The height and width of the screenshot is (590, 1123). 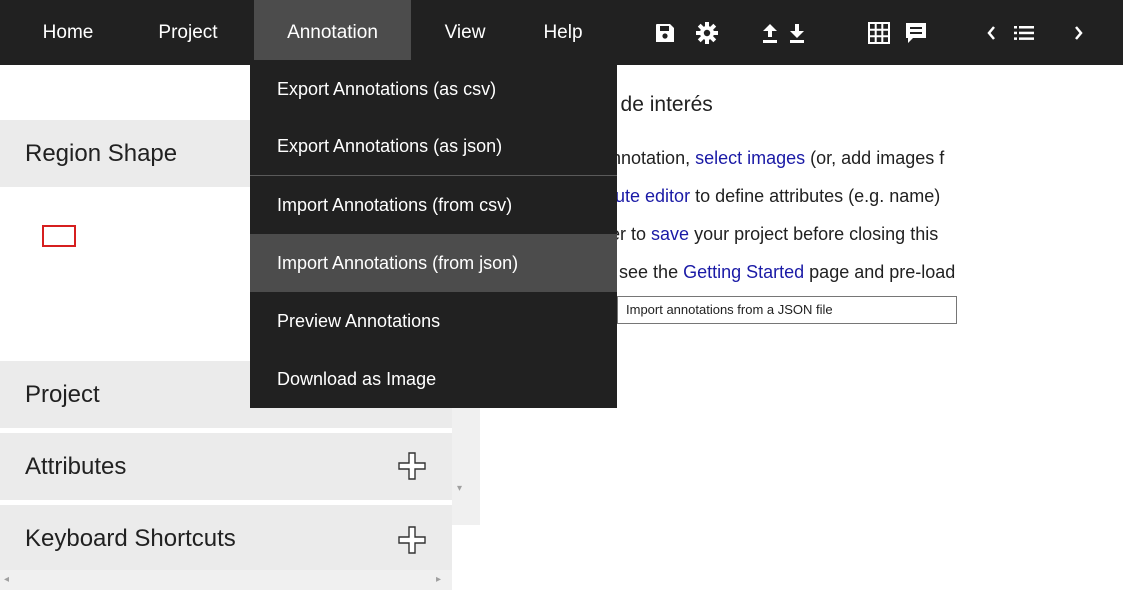 What do you see at coordinates (1079, 33) in the screenshot?
I see `next-icon` at bounding box center [1079, 33].